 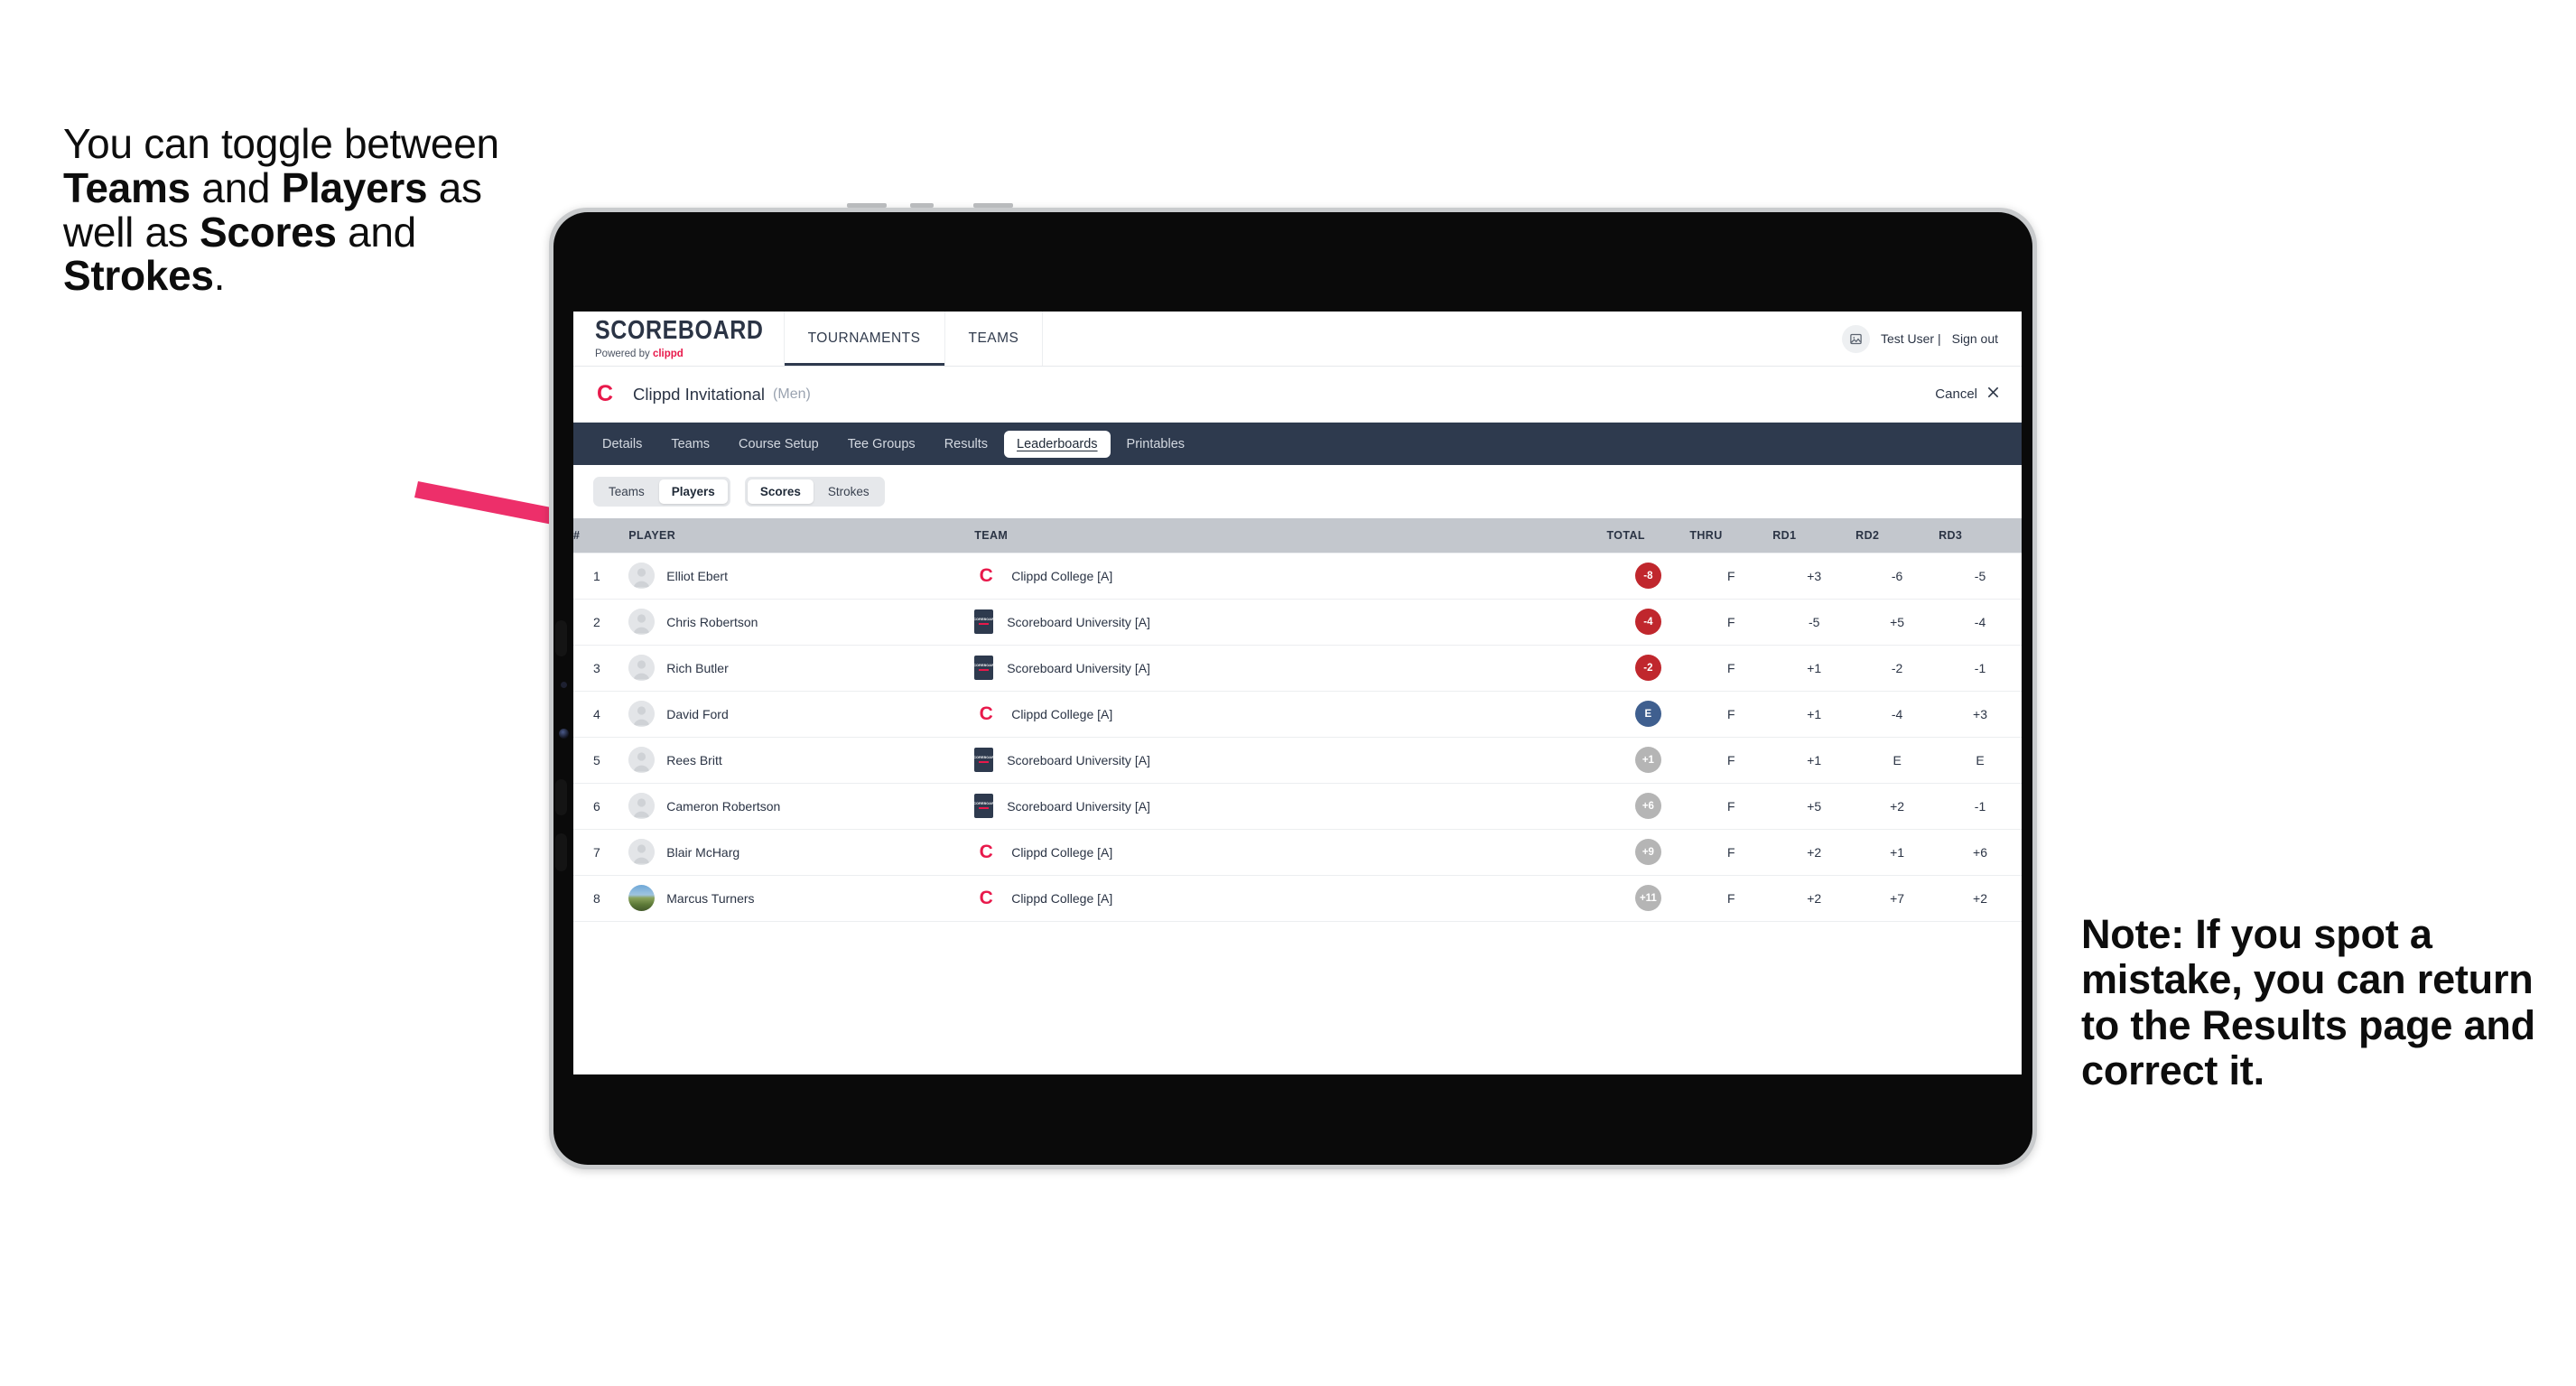 What do you see at coordinates (1289, 760) in the screenshot?
I see `cell-team: SCOREBOARD Scoreboard University [A]` at bounding box center [1289, 760].